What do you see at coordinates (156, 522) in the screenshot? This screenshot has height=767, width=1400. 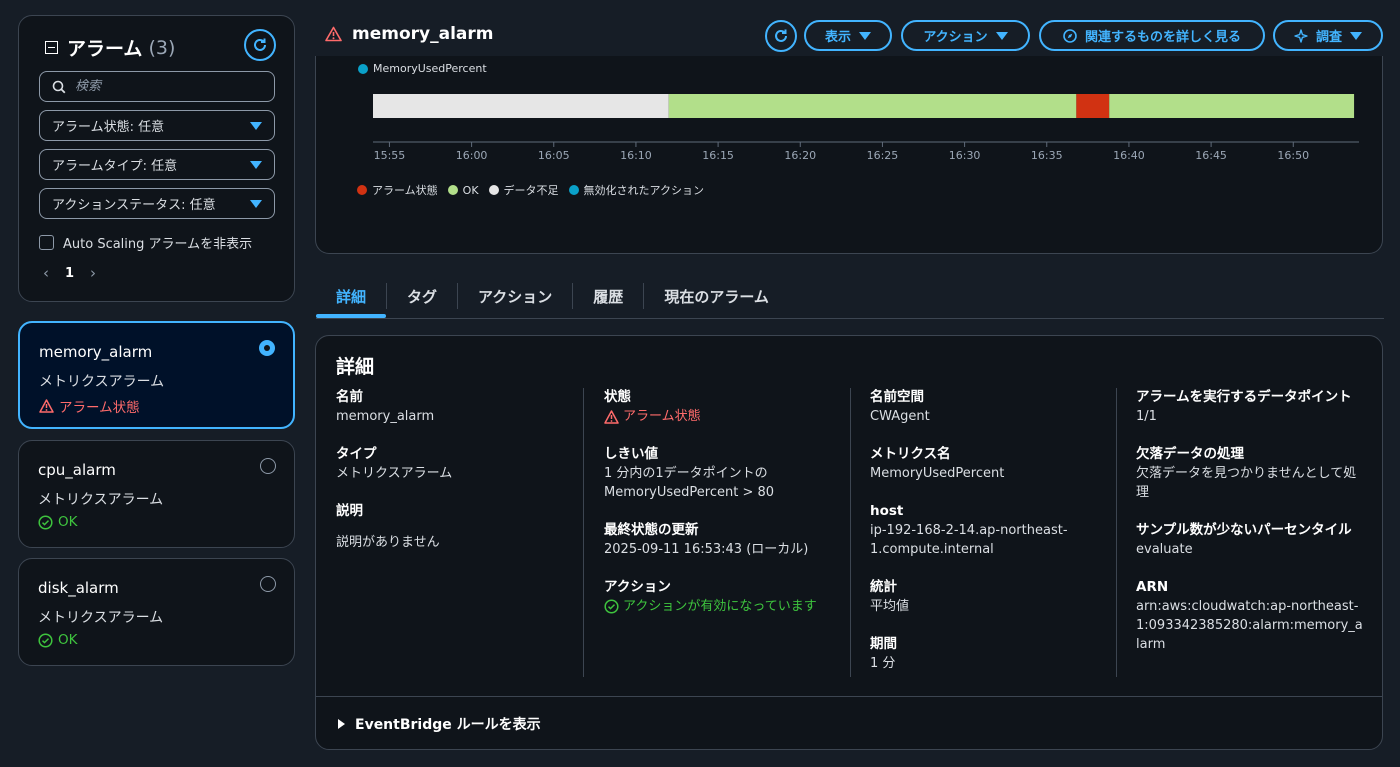 I see `alarm-status: OK` at bounding box center [156, 522].